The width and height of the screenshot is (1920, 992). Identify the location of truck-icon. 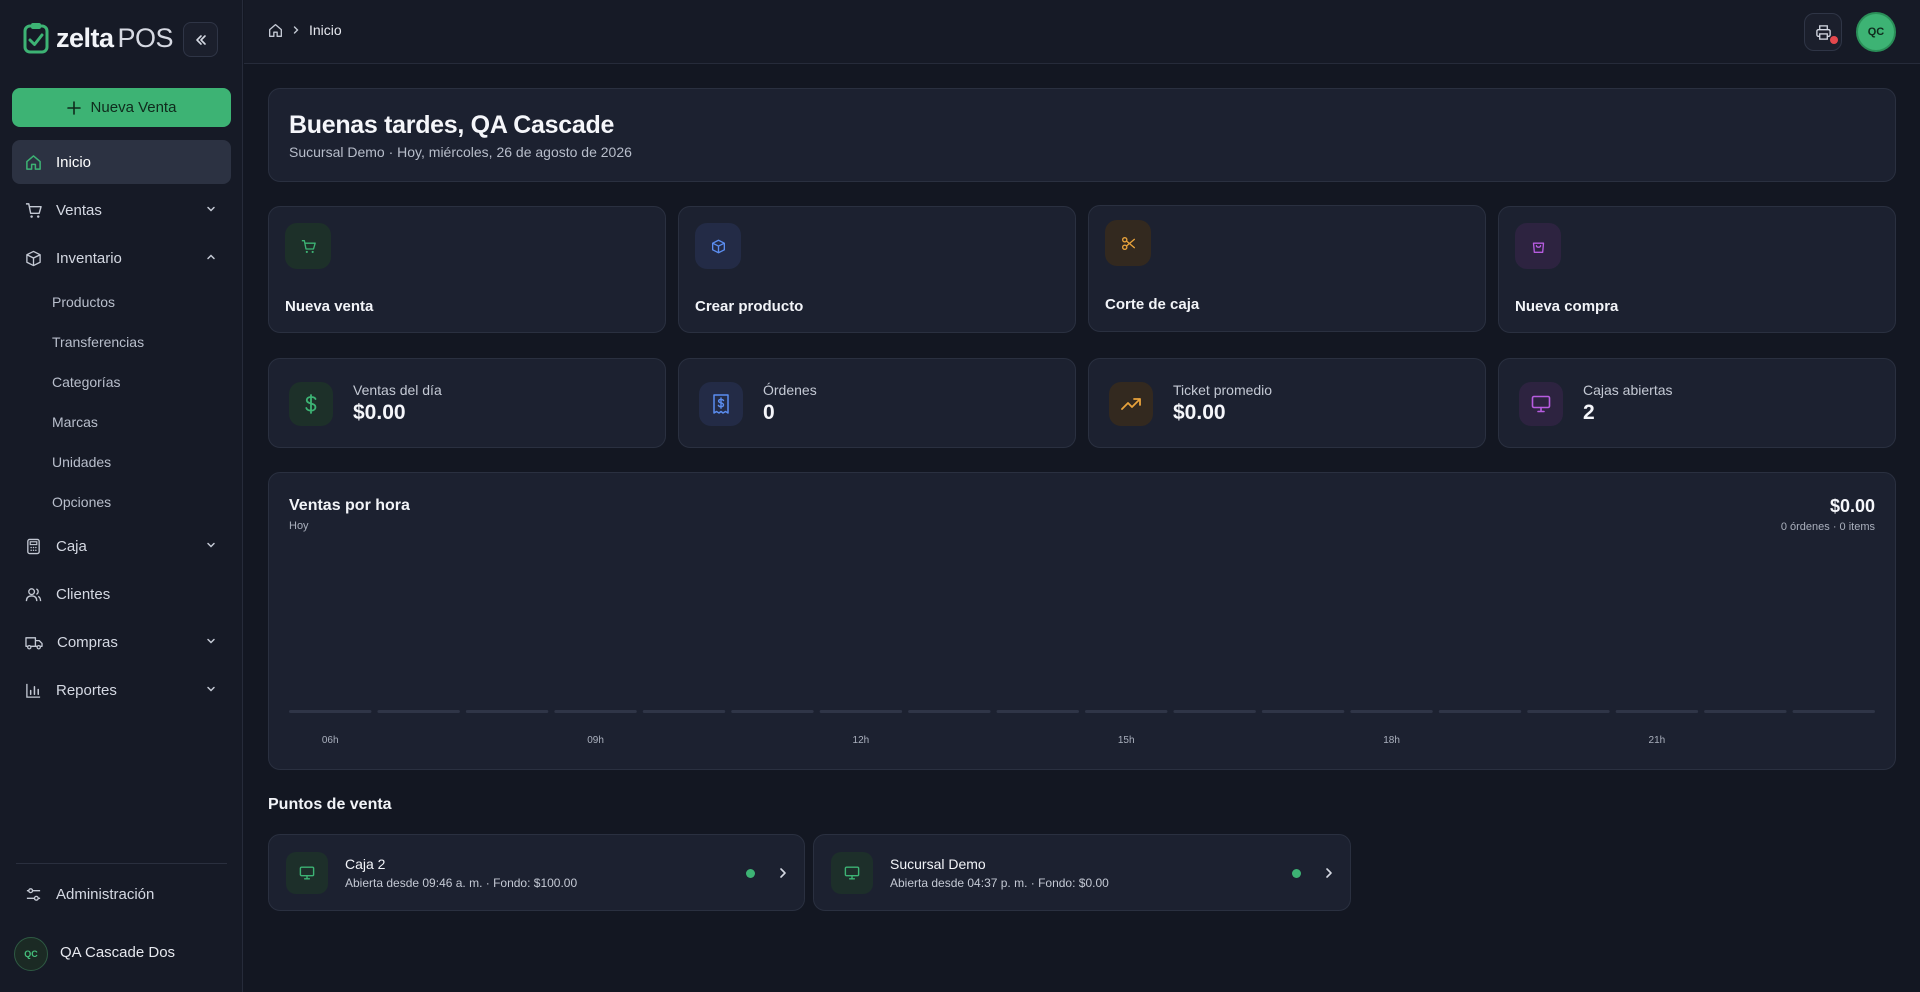
(34, 642).